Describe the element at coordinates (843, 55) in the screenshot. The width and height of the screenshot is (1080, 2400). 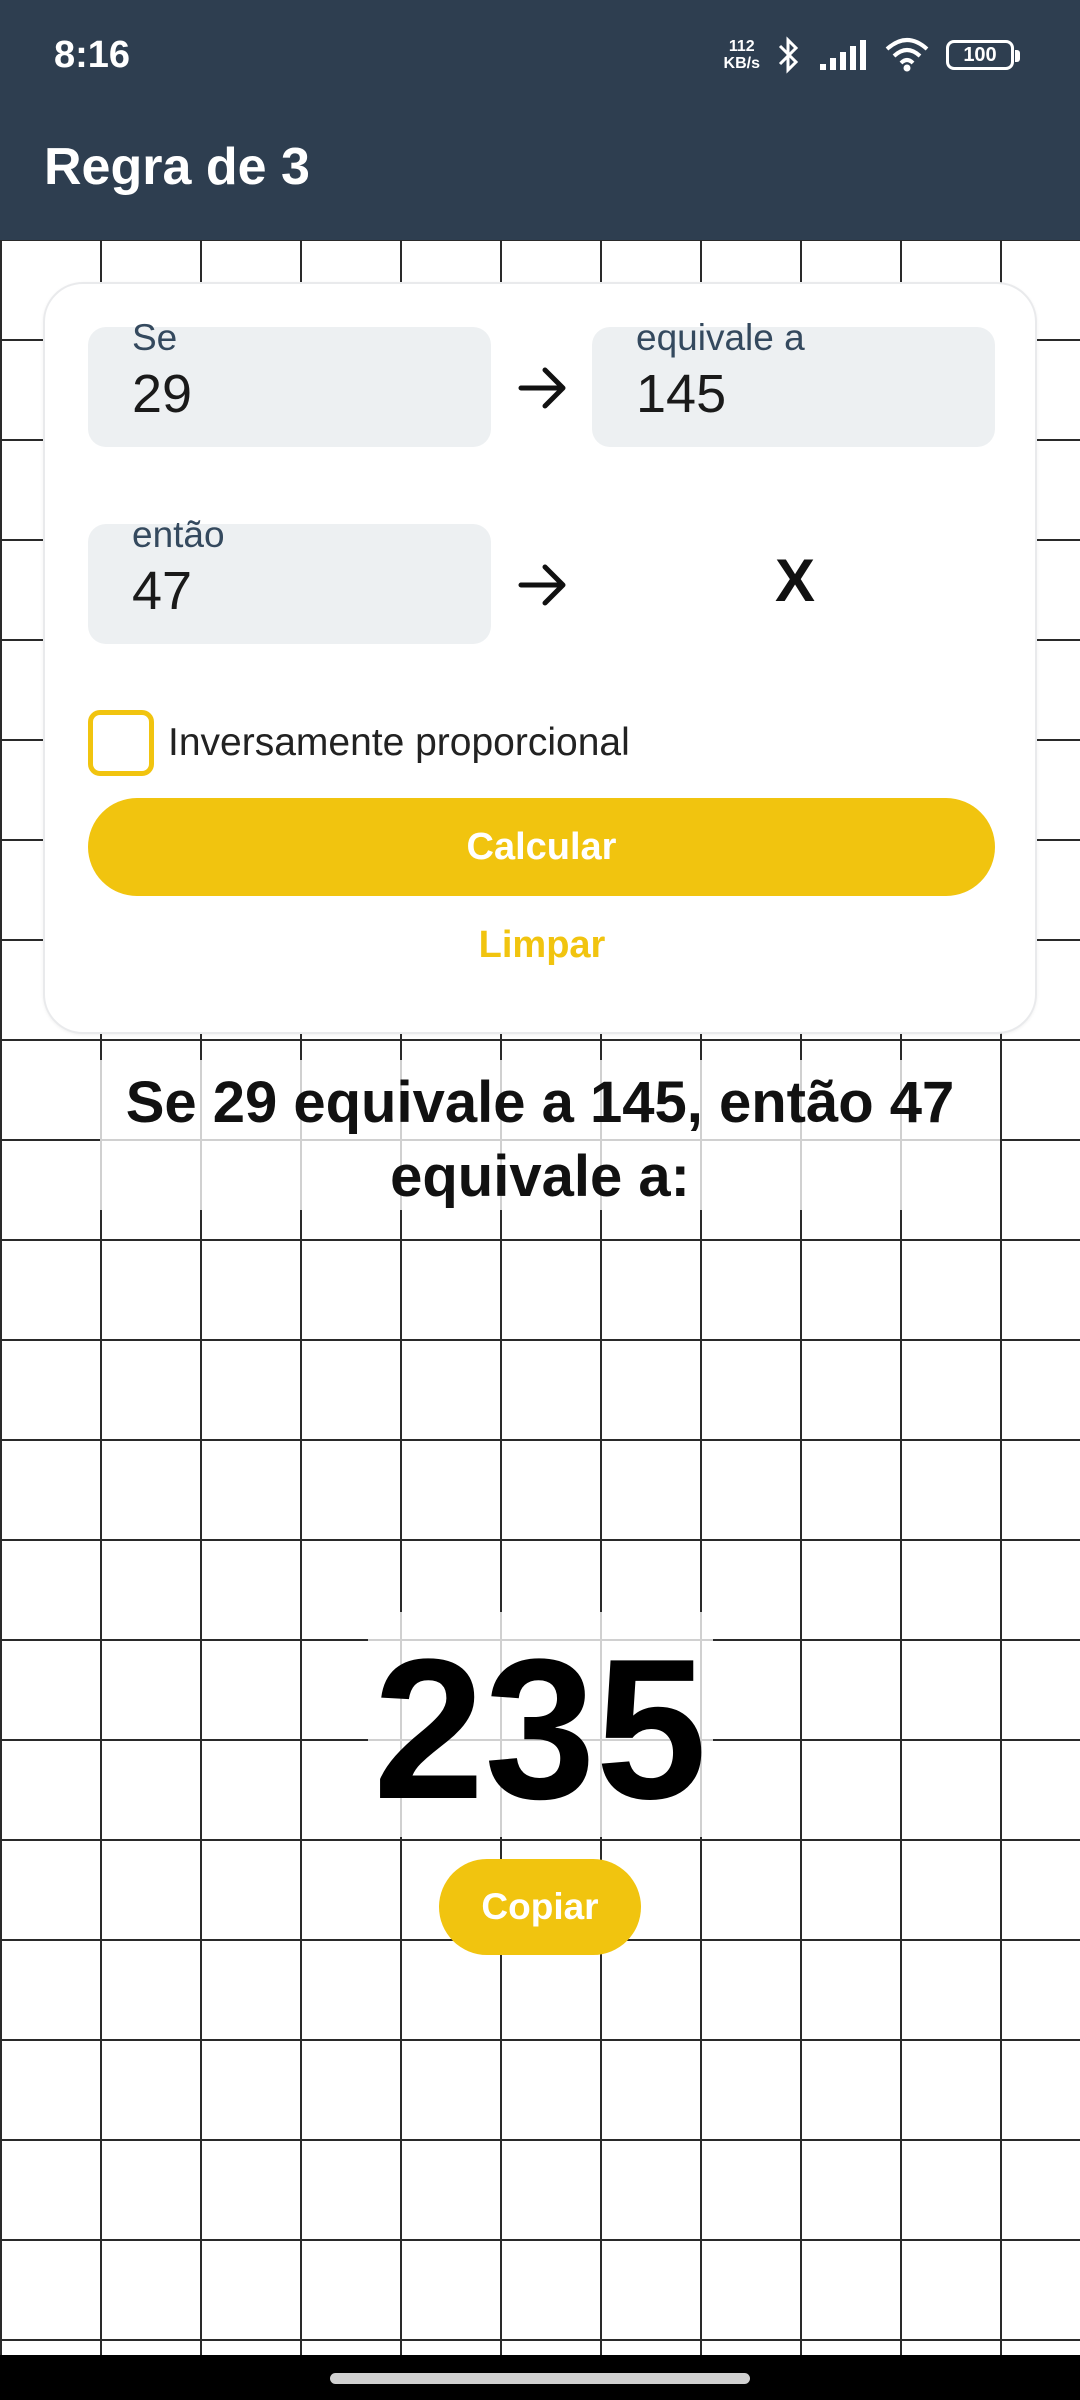
I see `signal-icon` at that location.